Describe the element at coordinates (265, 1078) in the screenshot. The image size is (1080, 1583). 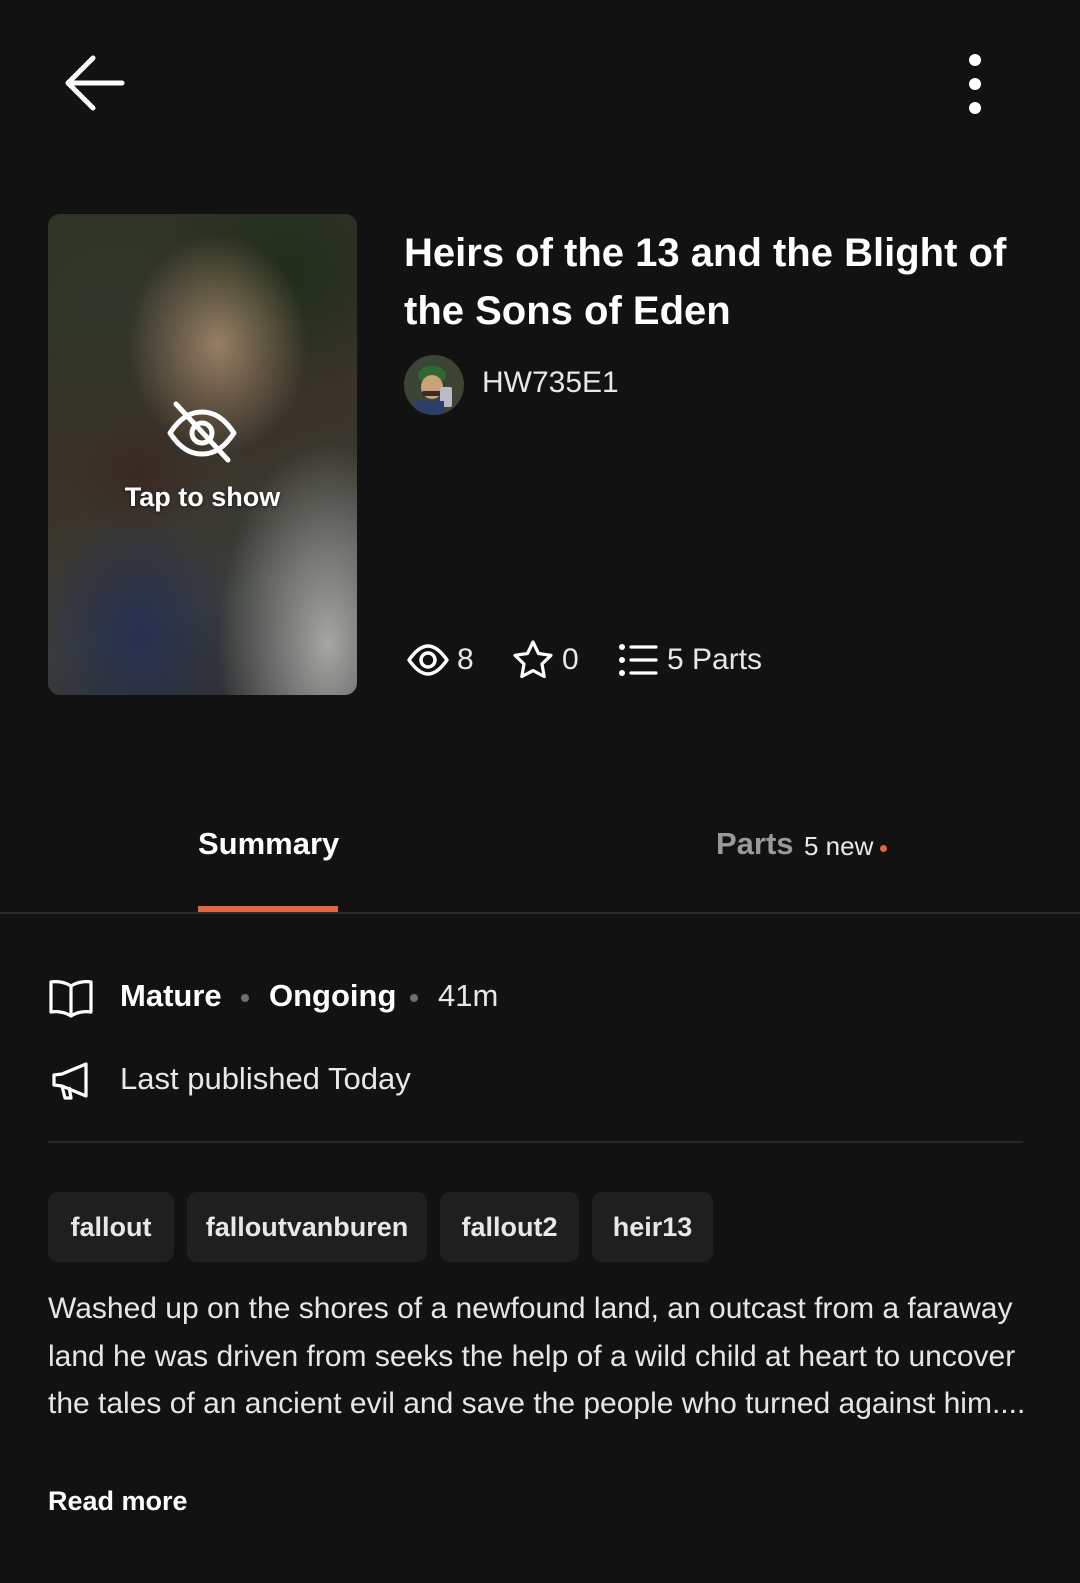
I see `last-published: Last published Today` at that location.